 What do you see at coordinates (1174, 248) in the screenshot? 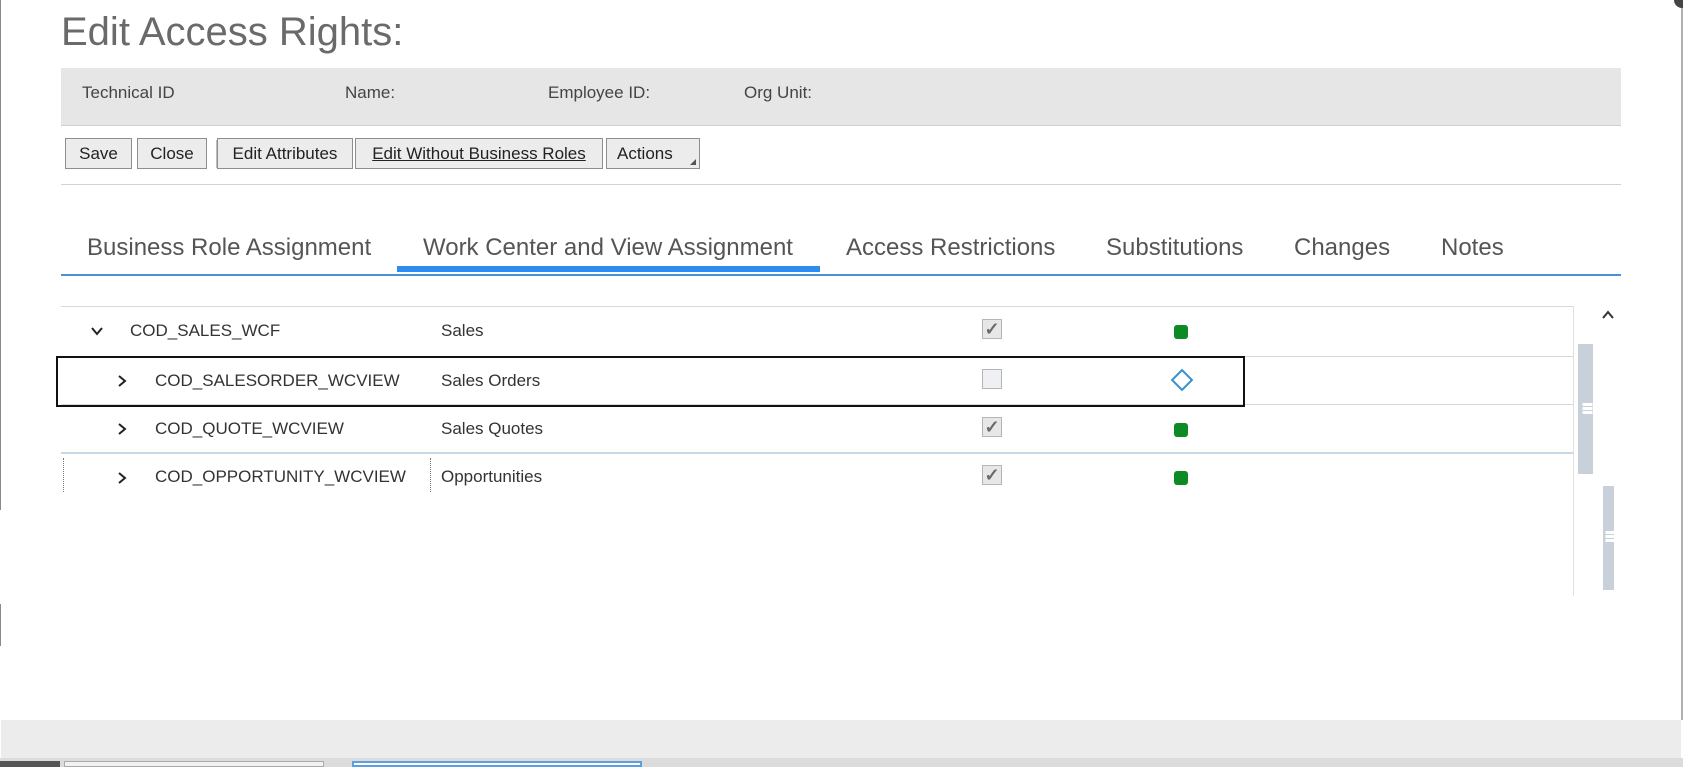
I see `tab-substitutions: Substitutions` at bounding box center [1174, 248].